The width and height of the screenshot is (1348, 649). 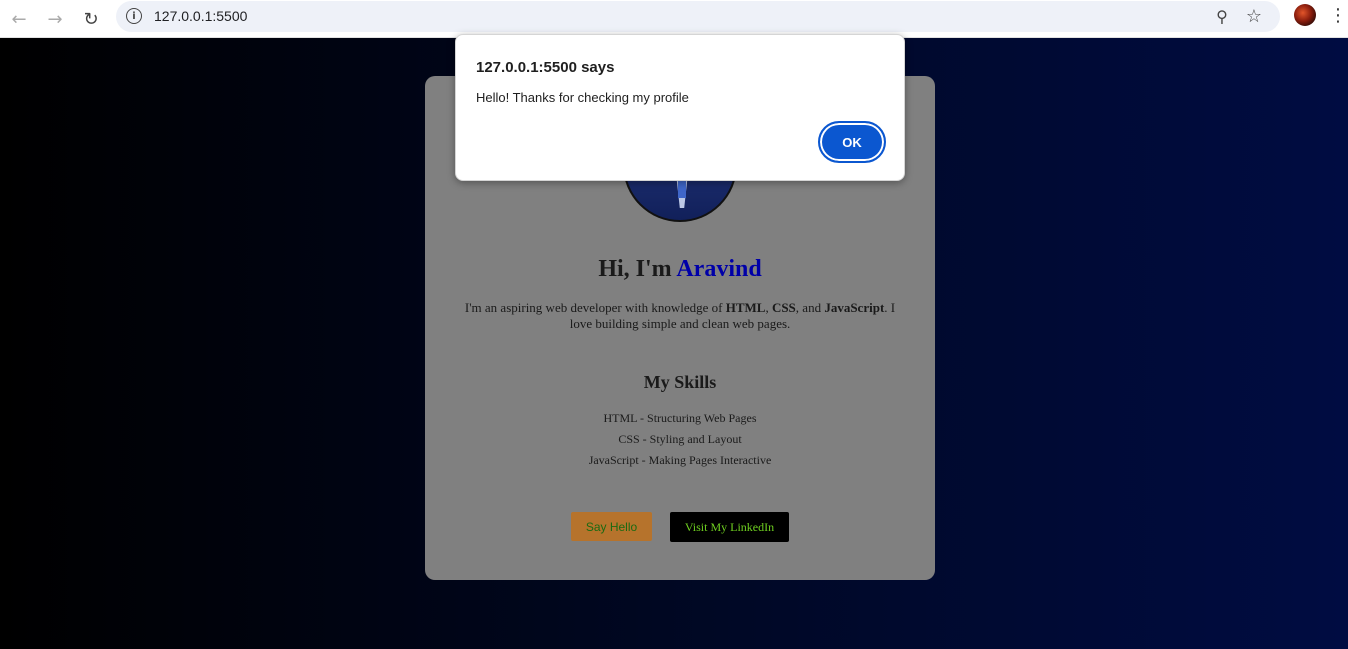 I want to click on skill-item: CSS - Styling and Layout, so click(x=680, y=439).